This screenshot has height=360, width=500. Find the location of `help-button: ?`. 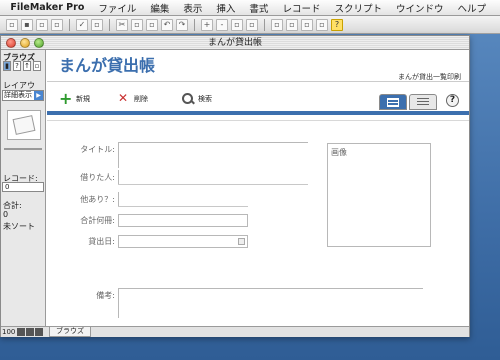

help-button: ? is located at coordinates (452, 100).